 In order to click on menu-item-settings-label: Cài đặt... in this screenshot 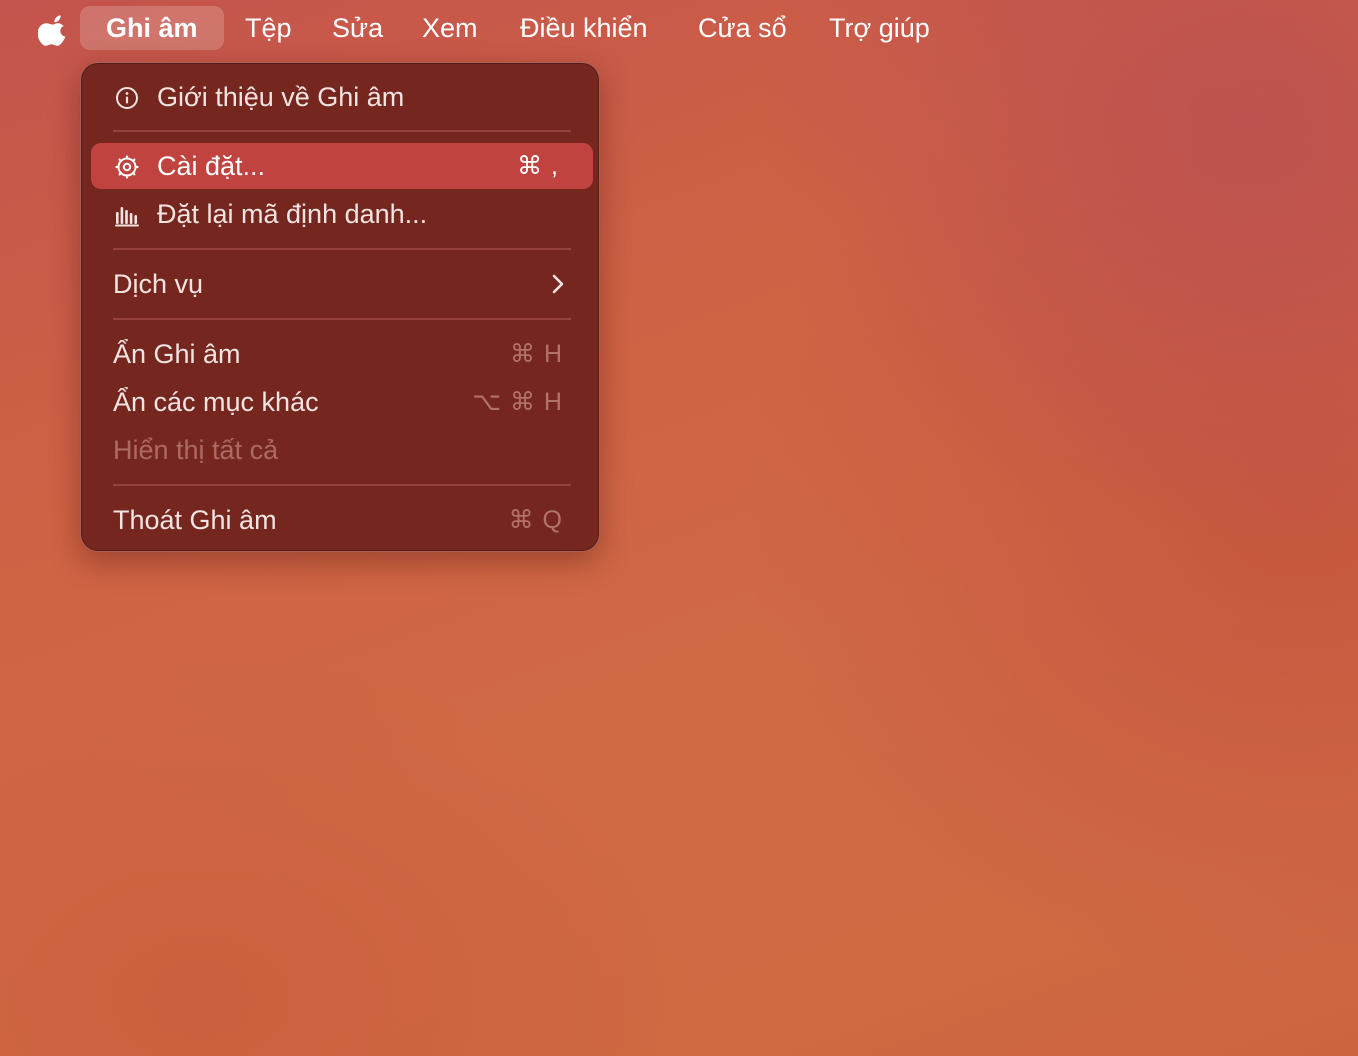, I will do `click(211, 165)`.